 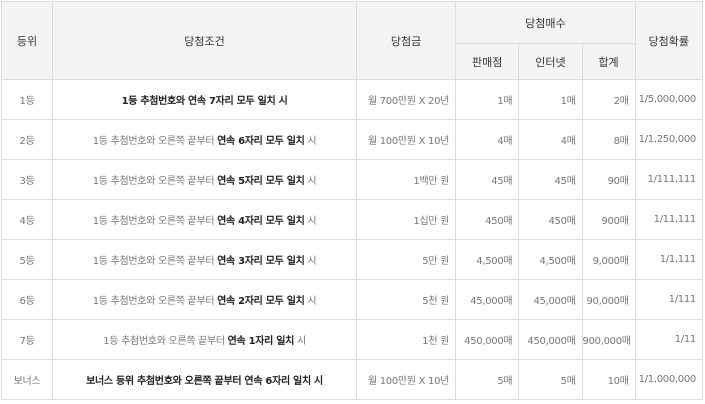 I want to click on store-count-cell: 45매, so click(x=487, y=179).